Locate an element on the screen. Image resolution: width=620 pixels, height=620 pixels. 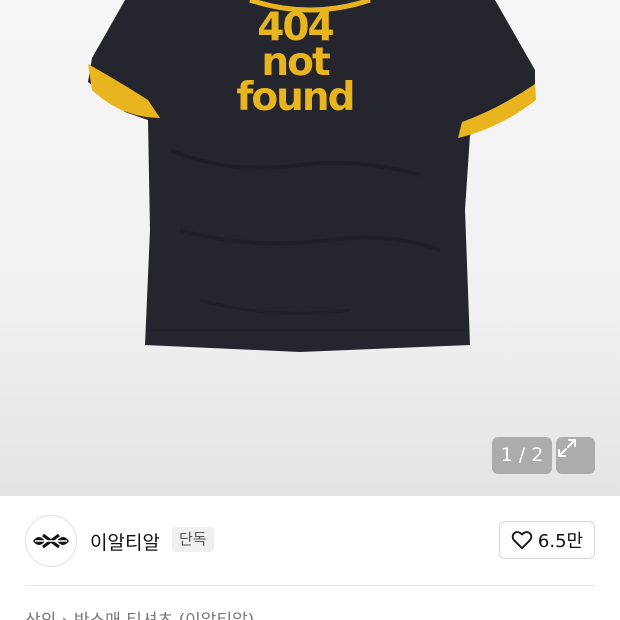
exclusive-badge: 단독 is located at coordinates (193, 539).